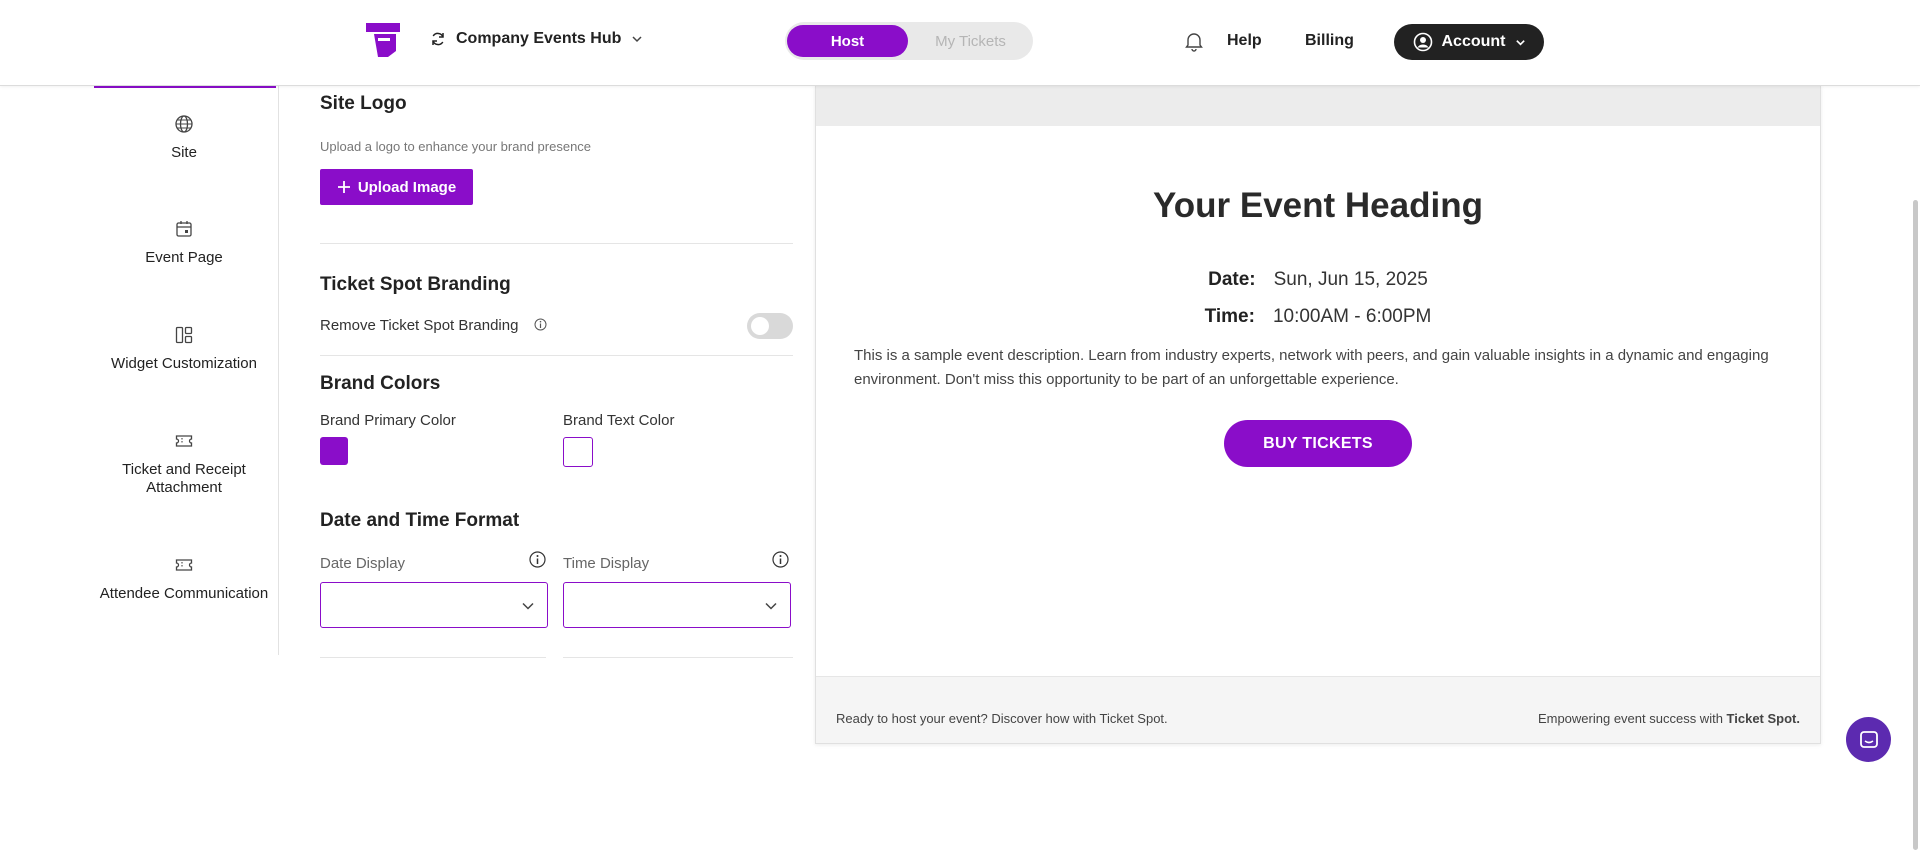  I want to click on event-time-value: 10:00AM - 6:00PM, so click(1352, 316).